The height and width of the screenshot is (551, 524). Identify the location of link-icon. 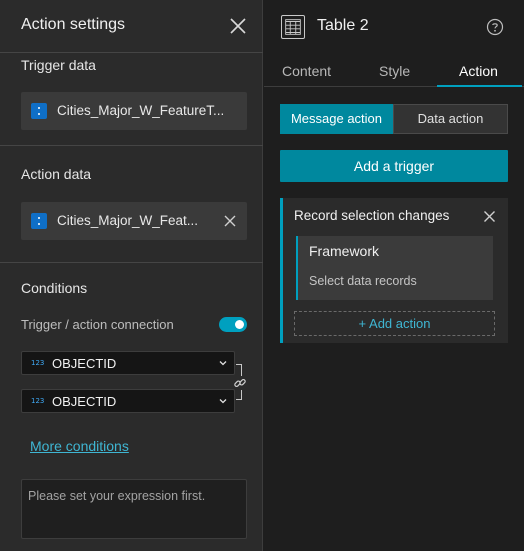
(240, 383).